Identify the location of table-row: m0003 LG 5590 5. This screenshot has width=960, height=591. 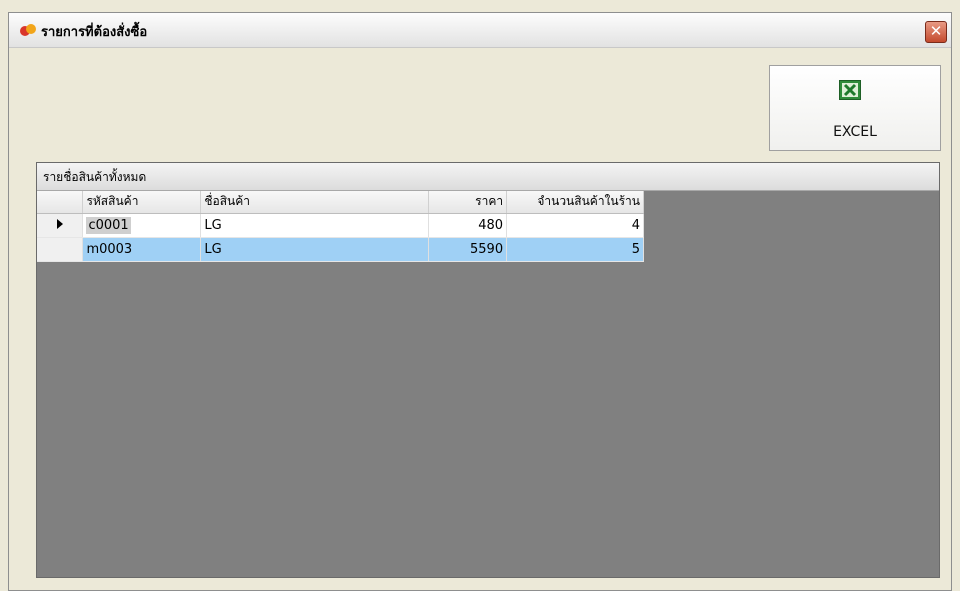
(340, 249).